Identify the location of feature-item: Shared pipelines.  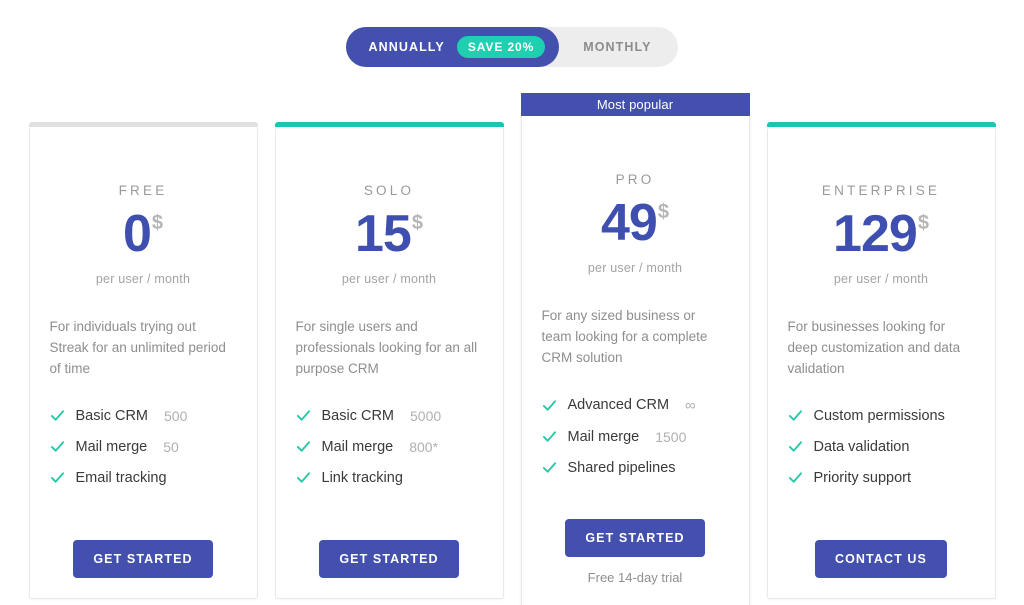
(635, 468).